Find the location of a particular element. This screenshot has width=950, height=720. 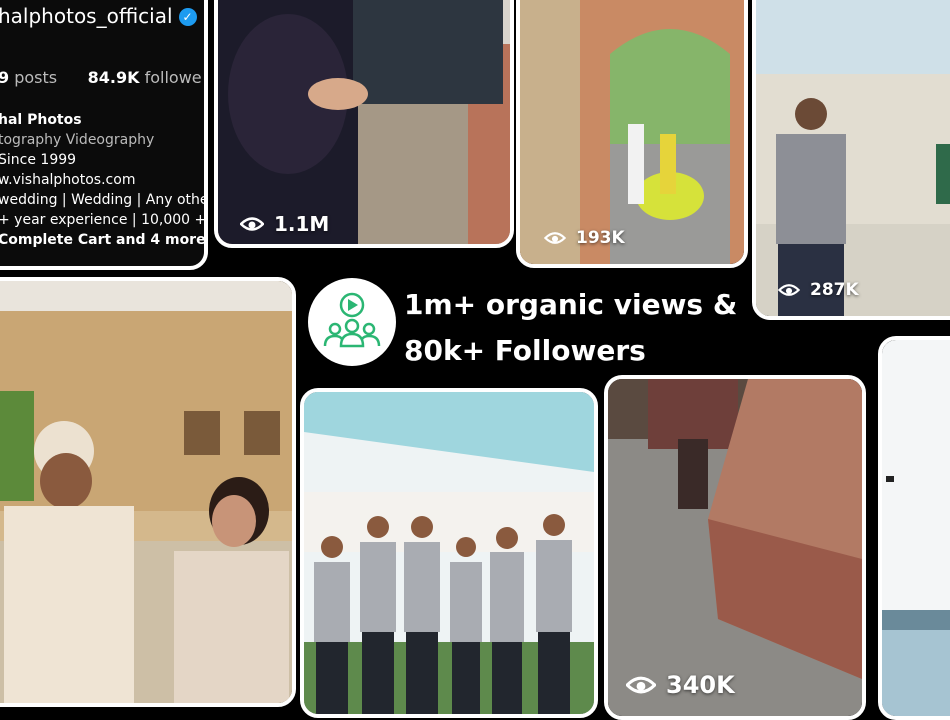

posts-label: posts is located at coordinates (36, 77).